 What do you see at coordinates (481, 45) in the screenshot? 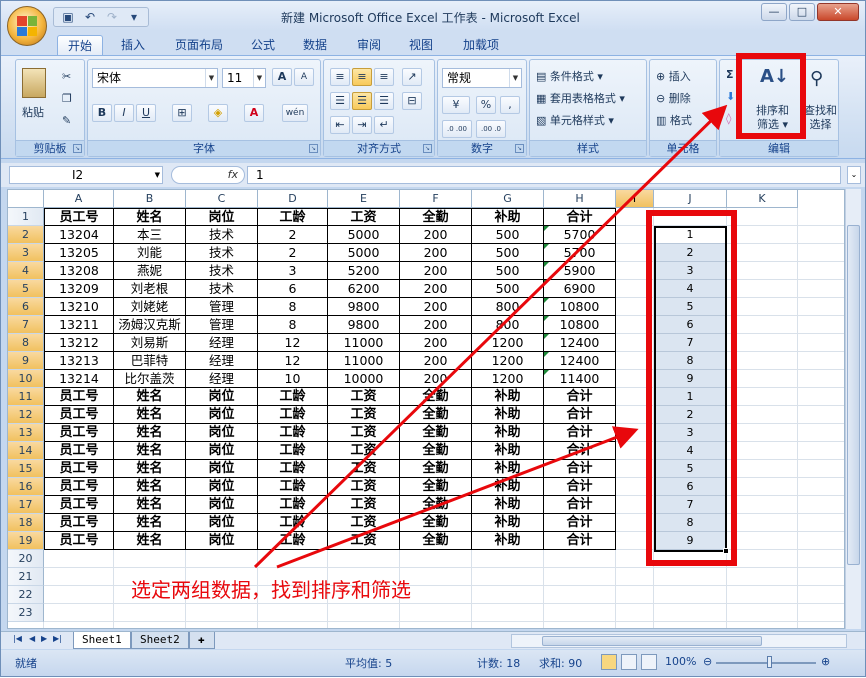
I see `tab-addins: 加载项` at bounding box center [481, 45].